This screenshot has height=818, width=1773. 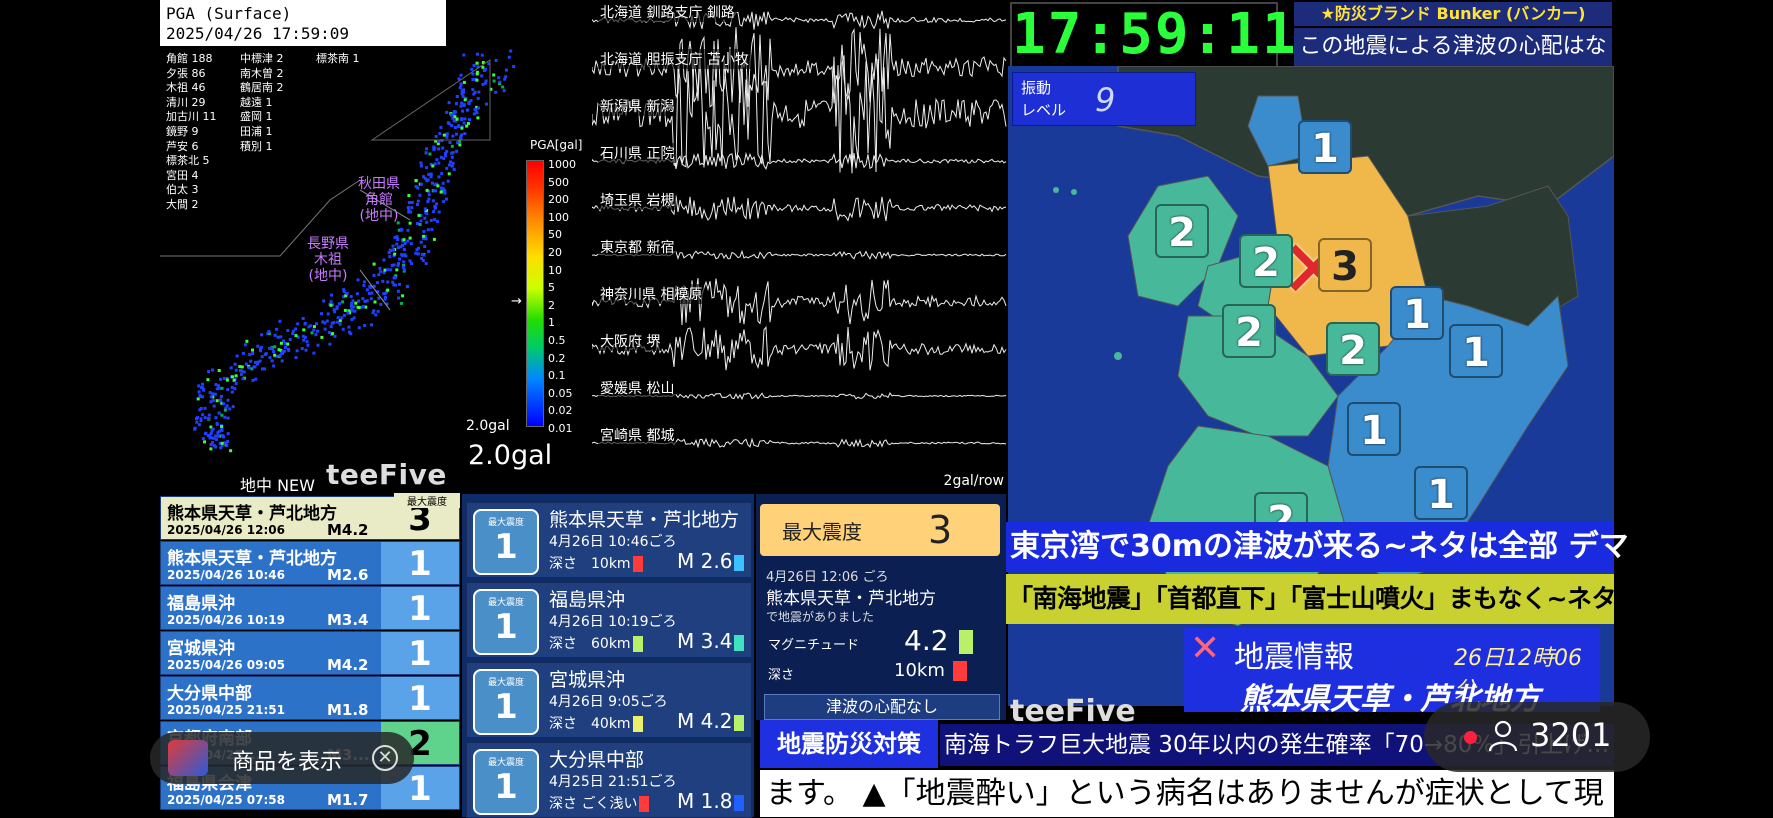 What do you see at coordinates (262, 58) in the screenshot?
I see `pga-count-item: 中標津 2` at bounding box center [262, 58].